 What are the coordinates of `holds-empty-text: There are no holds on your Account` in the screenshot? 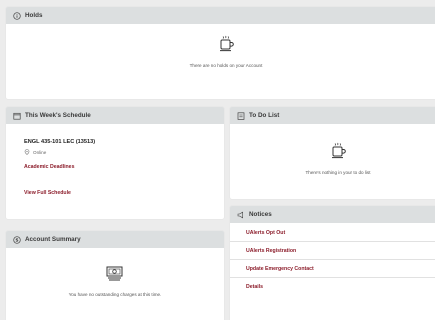 It's located at (226, 65).